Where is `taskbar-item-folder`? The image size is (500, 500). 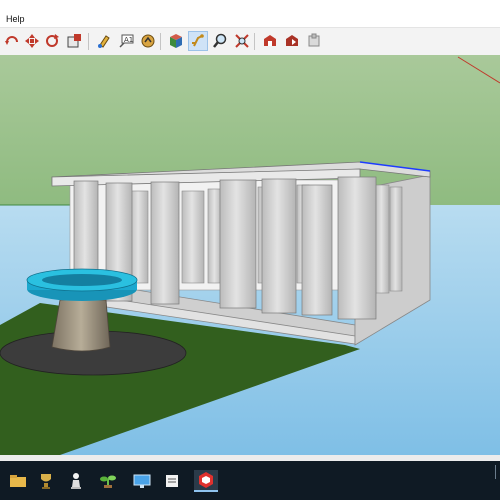 taskbar-item-folder is located at coordinates (18, 481).